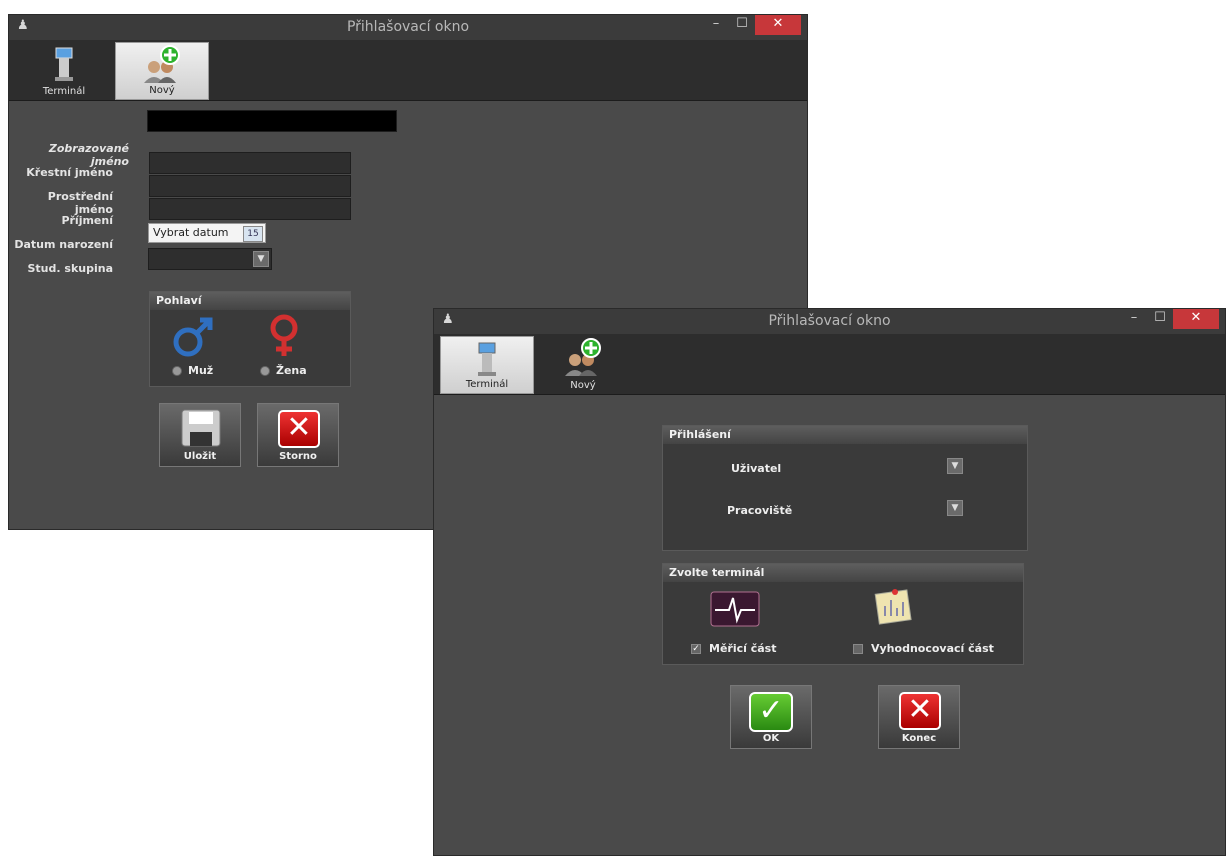 The height and width of the screenshot is (856, 1226). What do you see at coordinates (291, 370) in the screenshot?
I see `female-label: Žena` at bounding box center [291, 370].